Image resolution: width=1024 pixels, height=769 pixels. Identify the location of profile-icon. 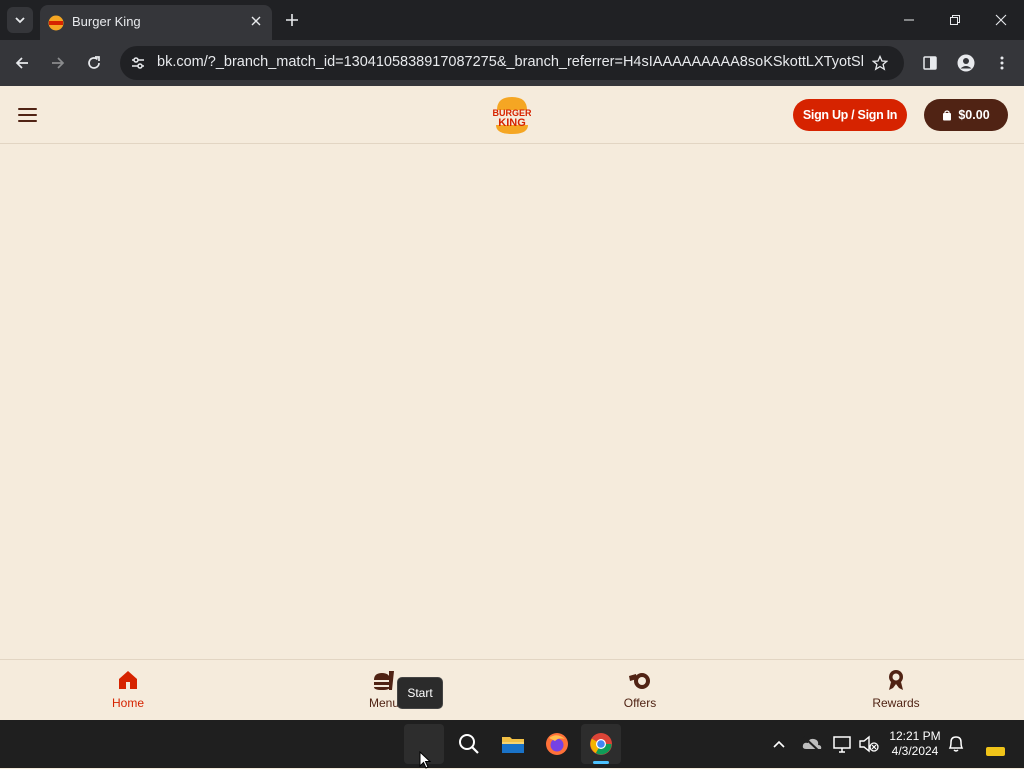
(966, 63).